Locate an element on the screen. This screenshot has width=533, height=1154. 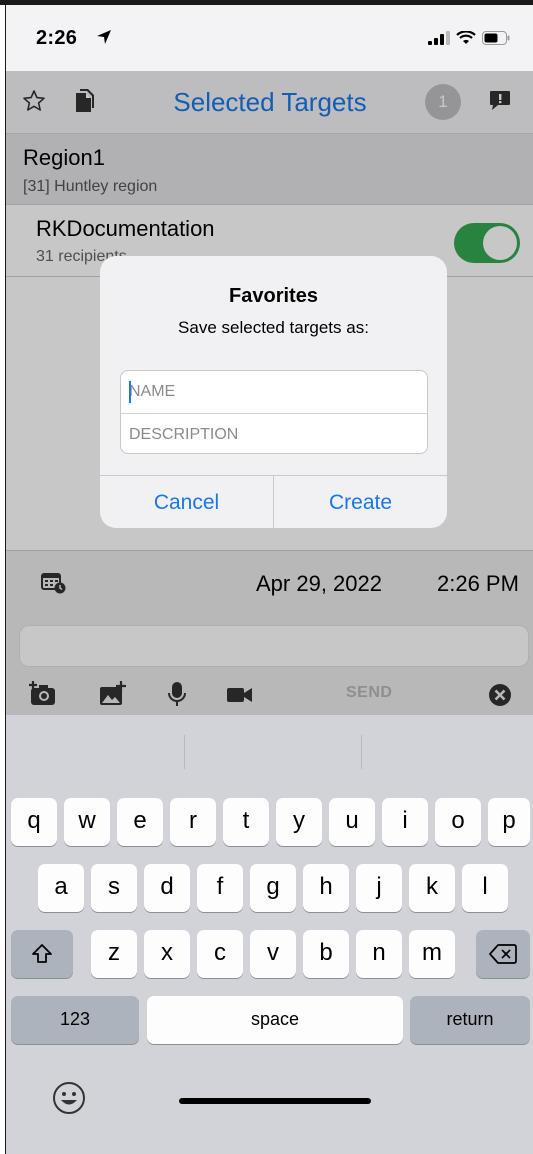
create-button: Create is located at coordinates (360, 502).